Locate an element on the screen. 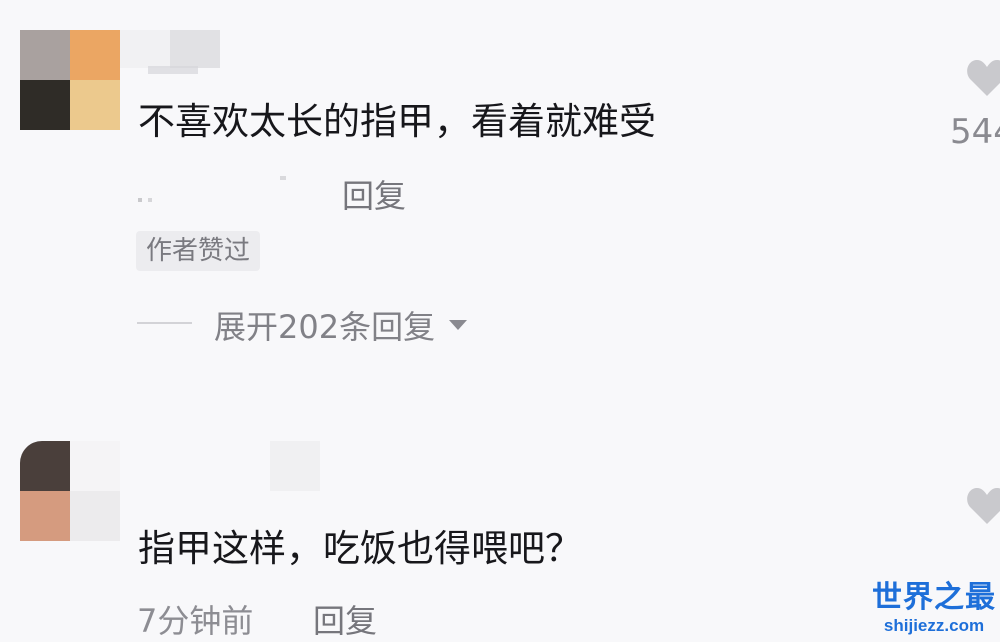 The height and width of the screenshot is (642, 1000). comment-text: 不喜欢太长的指甲，看着就难受 is located at coordinates (397, 121).